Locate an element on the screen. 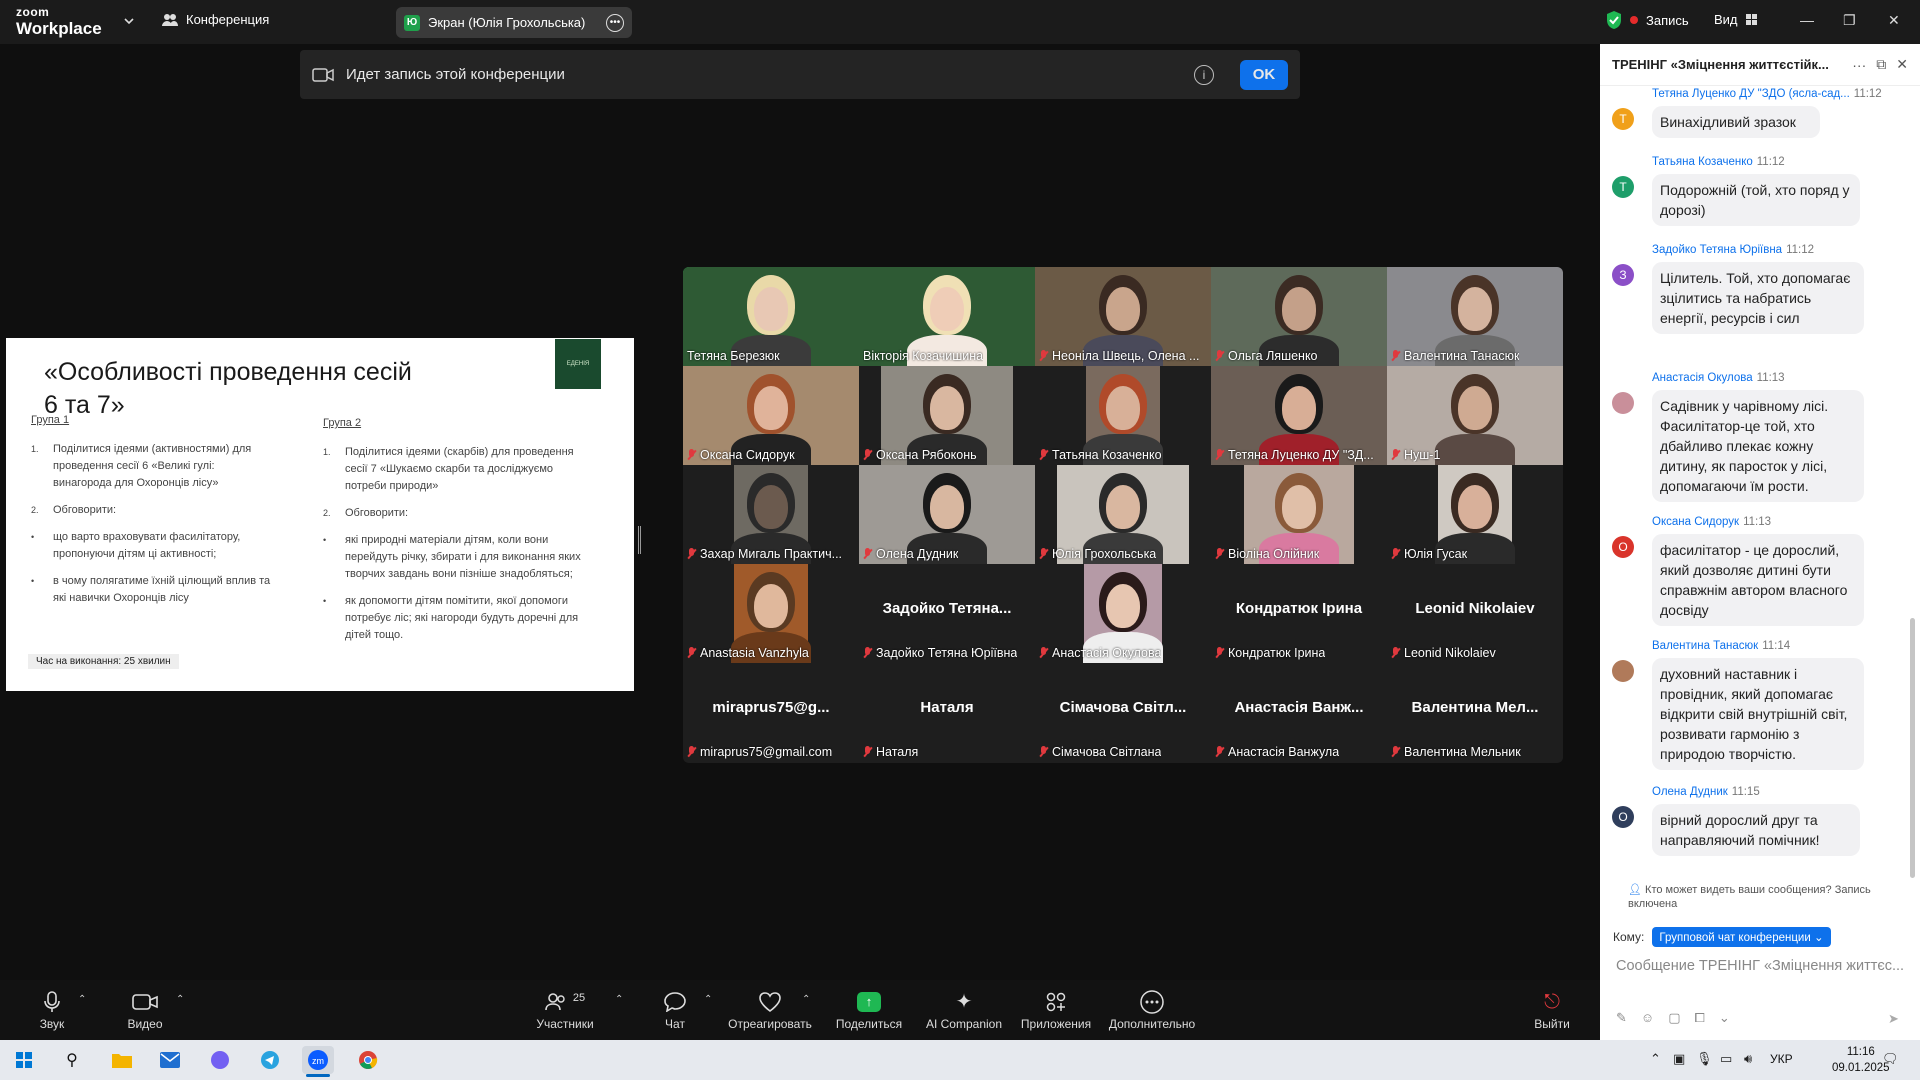 The height and width of the screenshot is (1080, 1920). microphone-icon: 🎙︎ is located at coordinates (1704, 1059).